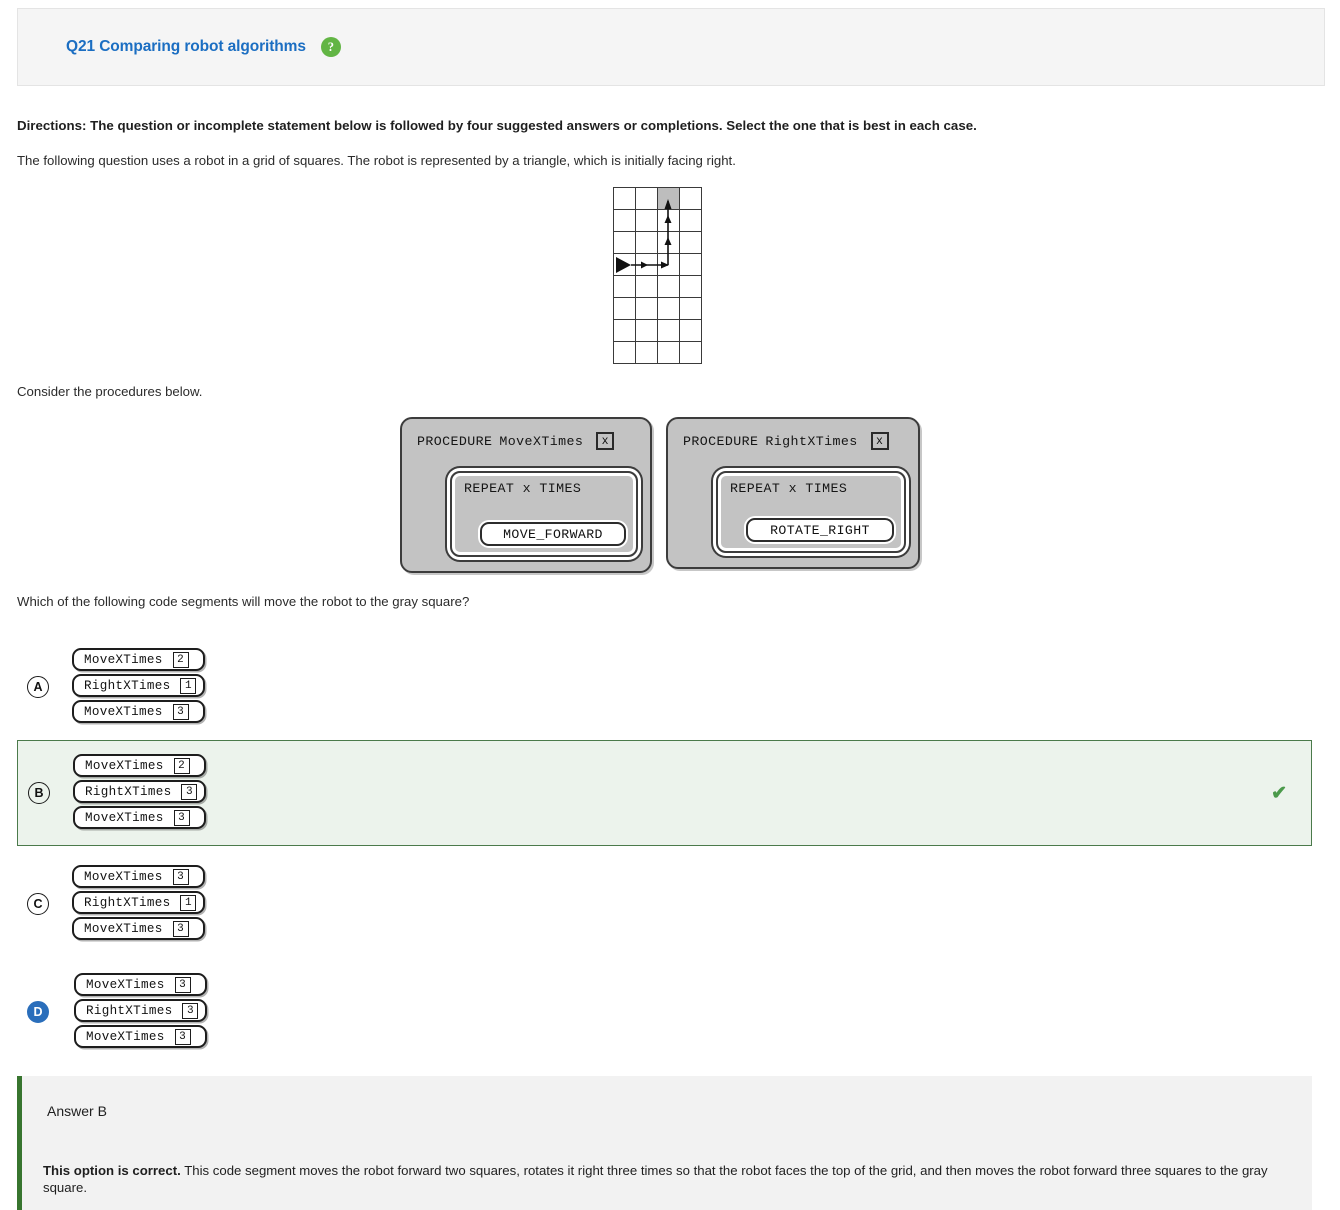 Image resolution: width=1340 pixels, height=1210 pixels. I want to click on procedure-header: PROCEDURE MoveXTimes x, so click(526, 434).